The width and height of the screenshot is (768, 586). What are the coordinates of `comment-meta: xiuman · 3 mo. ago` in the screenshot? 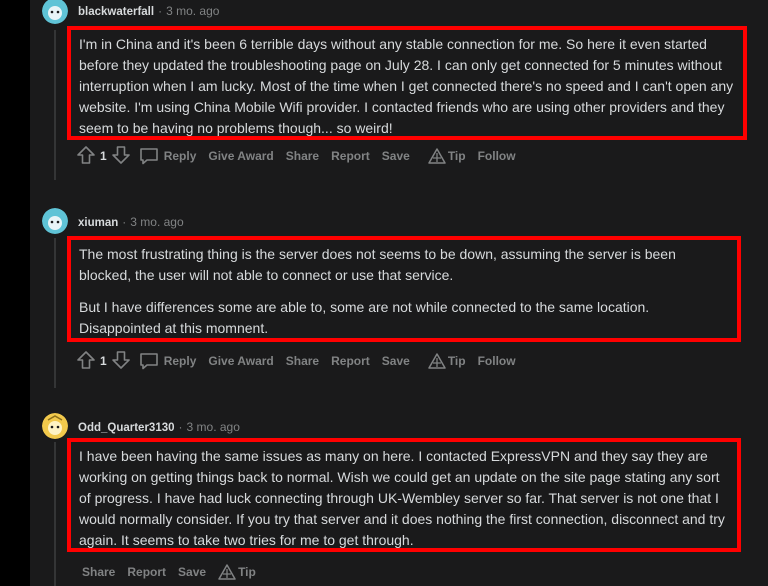 It's located at (131, 222).